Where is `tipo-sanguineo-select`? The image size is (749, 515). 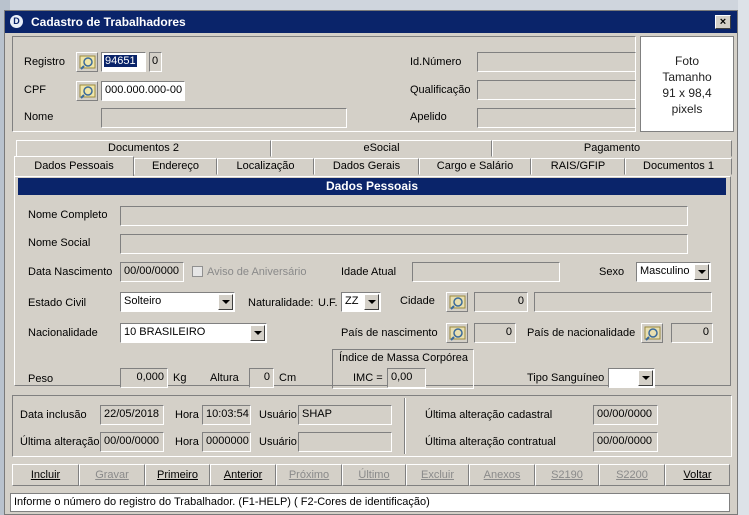 tipo-sanguineo-select is located at coordinates (631, 378).